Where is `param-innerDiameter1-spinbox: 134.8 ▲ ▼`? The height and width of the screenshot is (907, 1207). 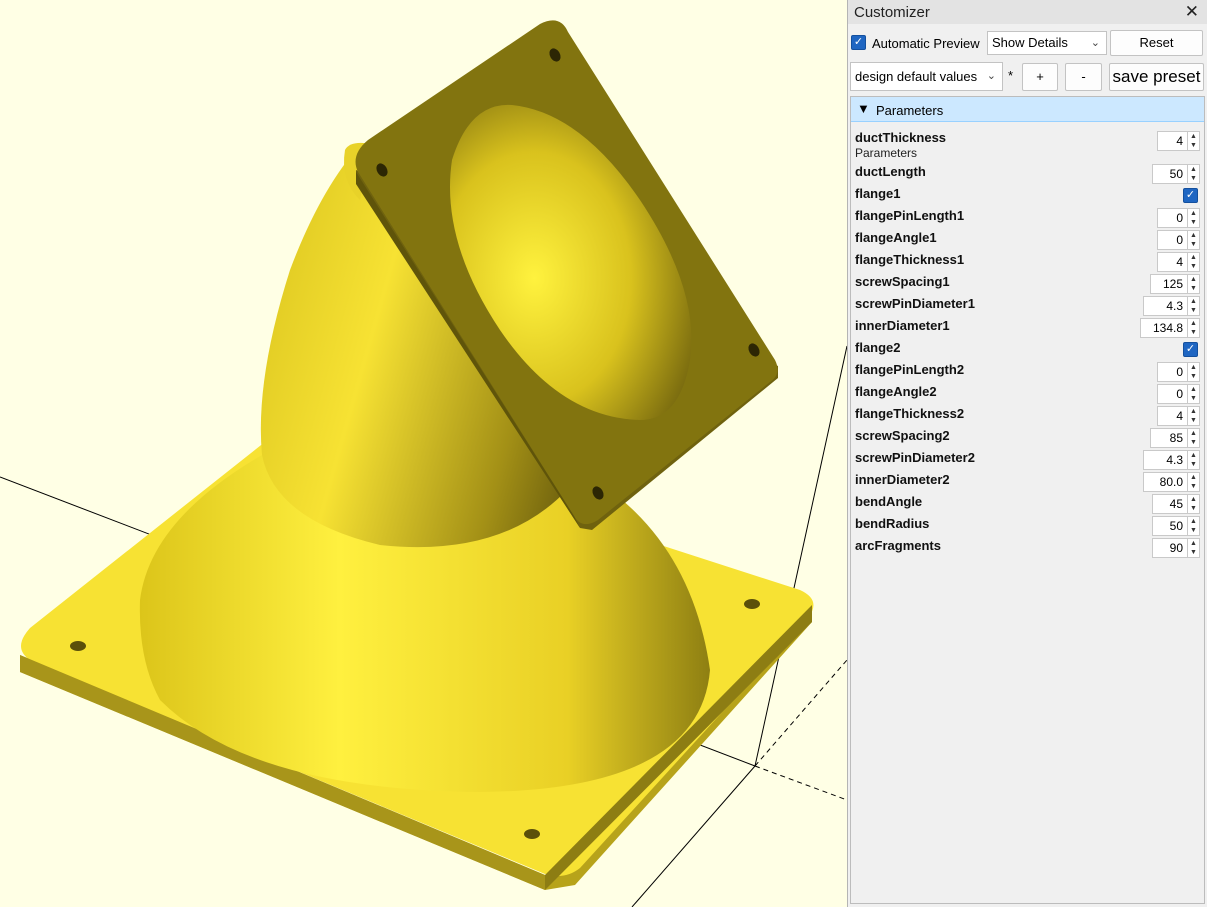 param-innerDiameter1-spinbox: 134.8 ▲ ▼ is located at coordinates (1170, 328).